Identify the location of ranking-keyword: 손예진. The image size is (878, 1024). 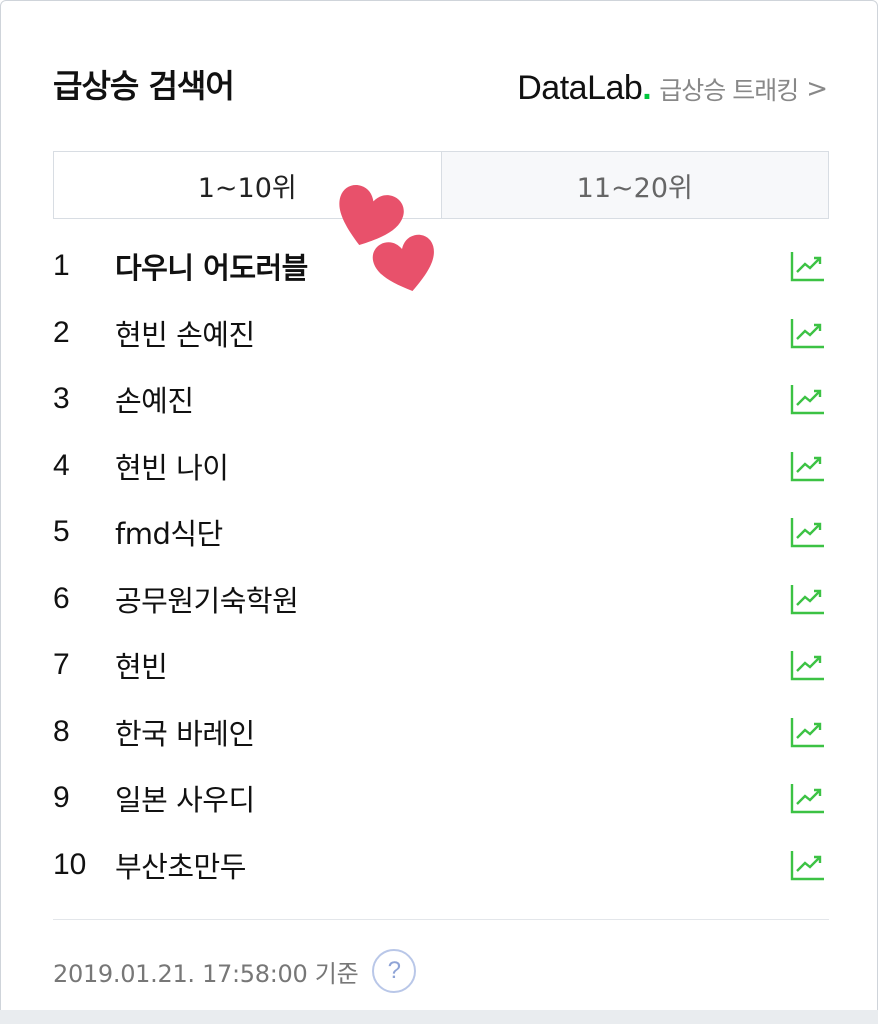
(154, 399).